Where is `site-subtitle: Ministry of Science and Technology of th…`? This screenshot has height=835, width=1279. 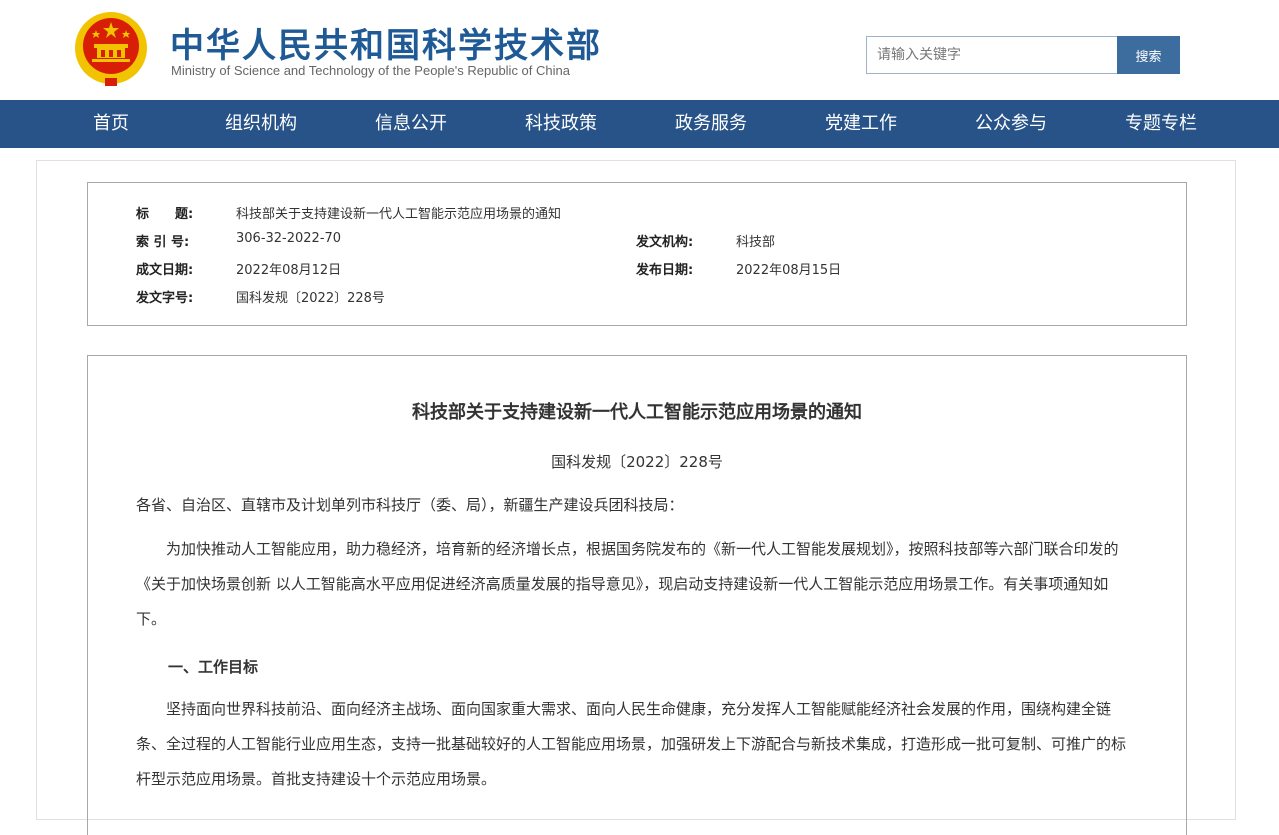
site-subtitle: Ministry of Science and Technology of th… is located at coordinates (370, 70).